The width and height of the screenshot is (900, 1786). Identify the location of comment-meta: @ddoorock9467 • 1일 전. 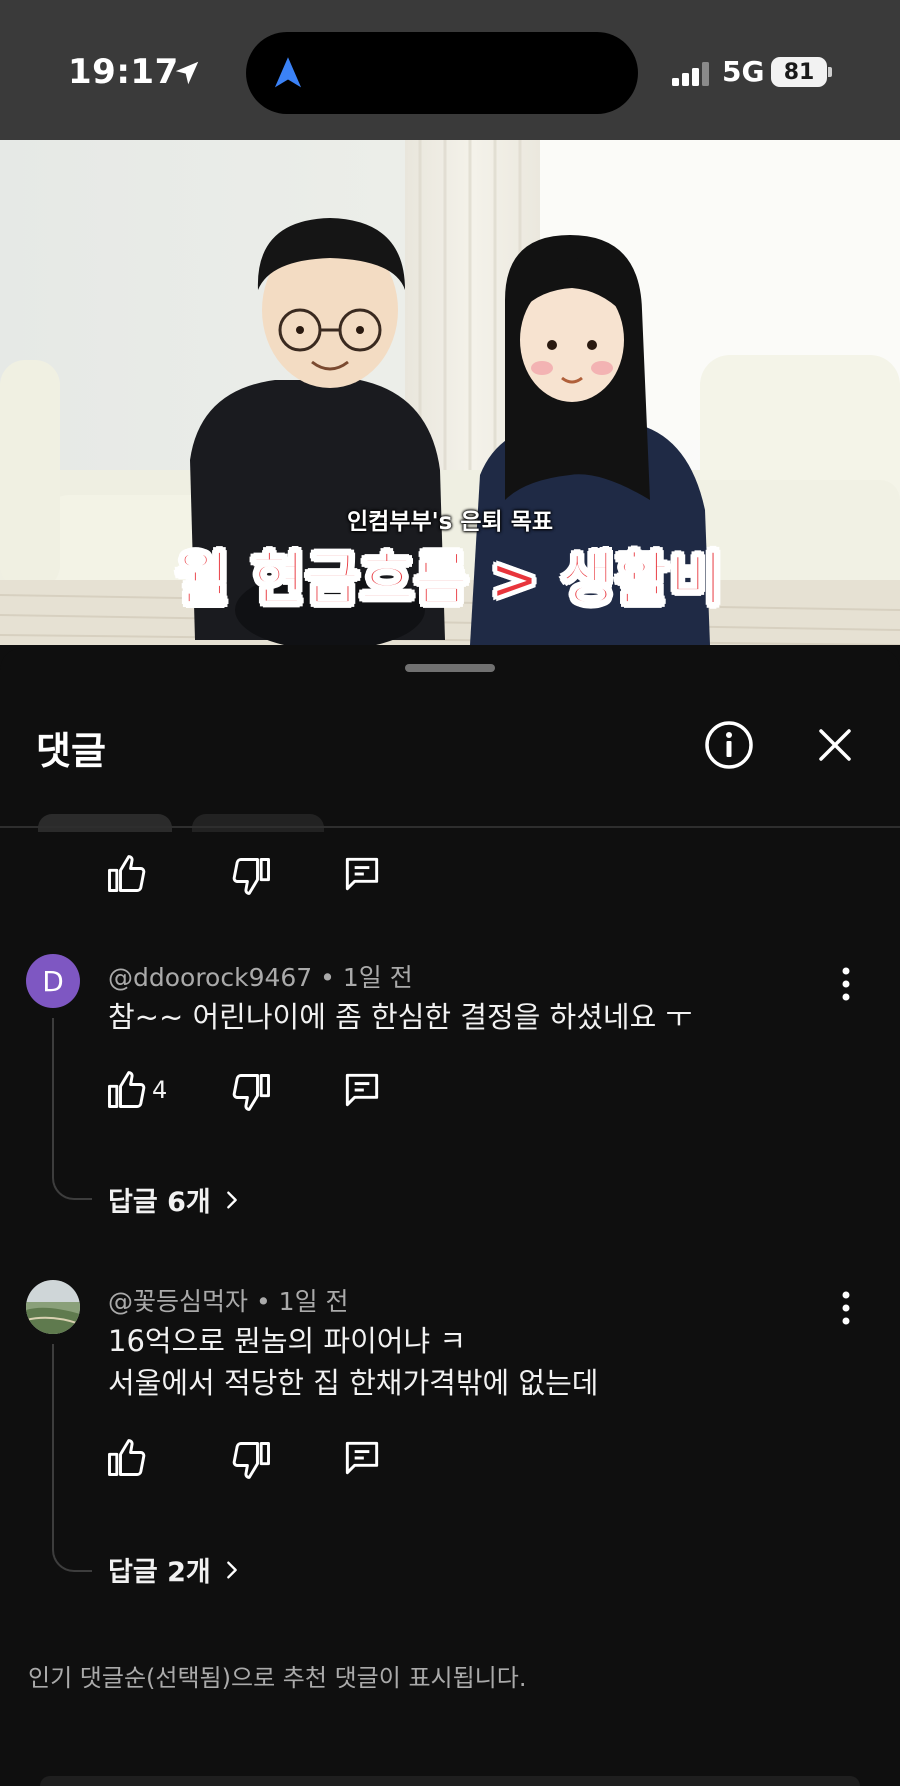
(260, 976).